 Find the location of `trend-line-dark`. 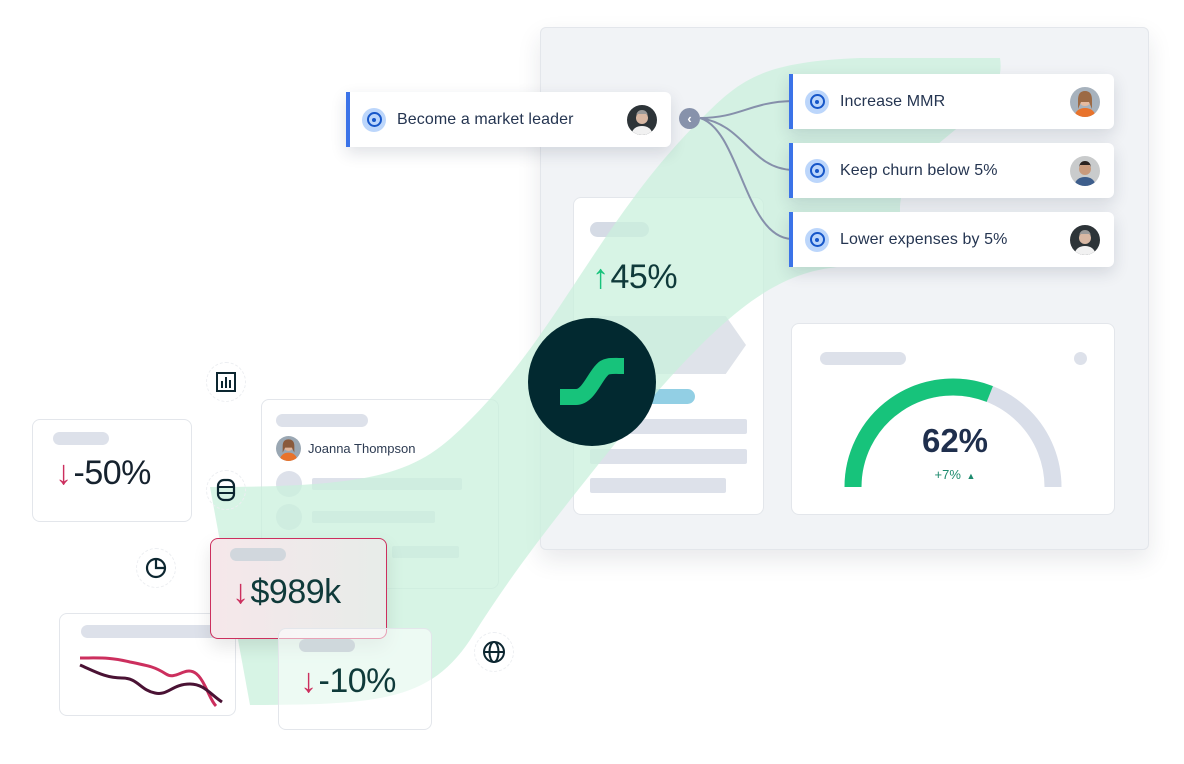

trend-line-dark is located at coordinates (151, 683).